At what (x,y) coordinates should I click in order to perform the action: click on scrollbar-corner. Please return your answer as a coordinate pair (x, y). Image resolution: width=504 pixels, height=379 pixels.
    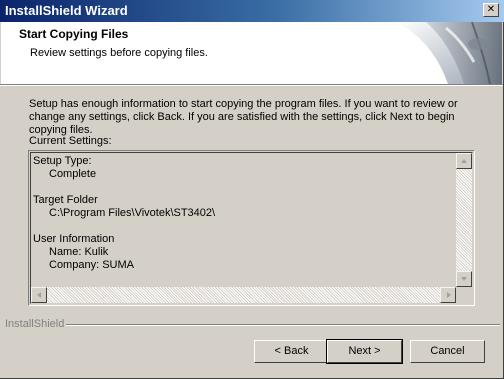
    Looking at the image, I should click on (464, 295).